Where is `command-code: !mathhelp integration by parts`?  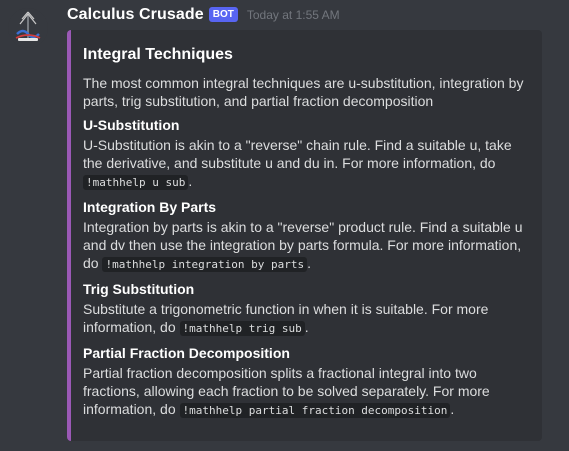 command-code: !mathhelp integration by parts is located at coordinates (205, 264).